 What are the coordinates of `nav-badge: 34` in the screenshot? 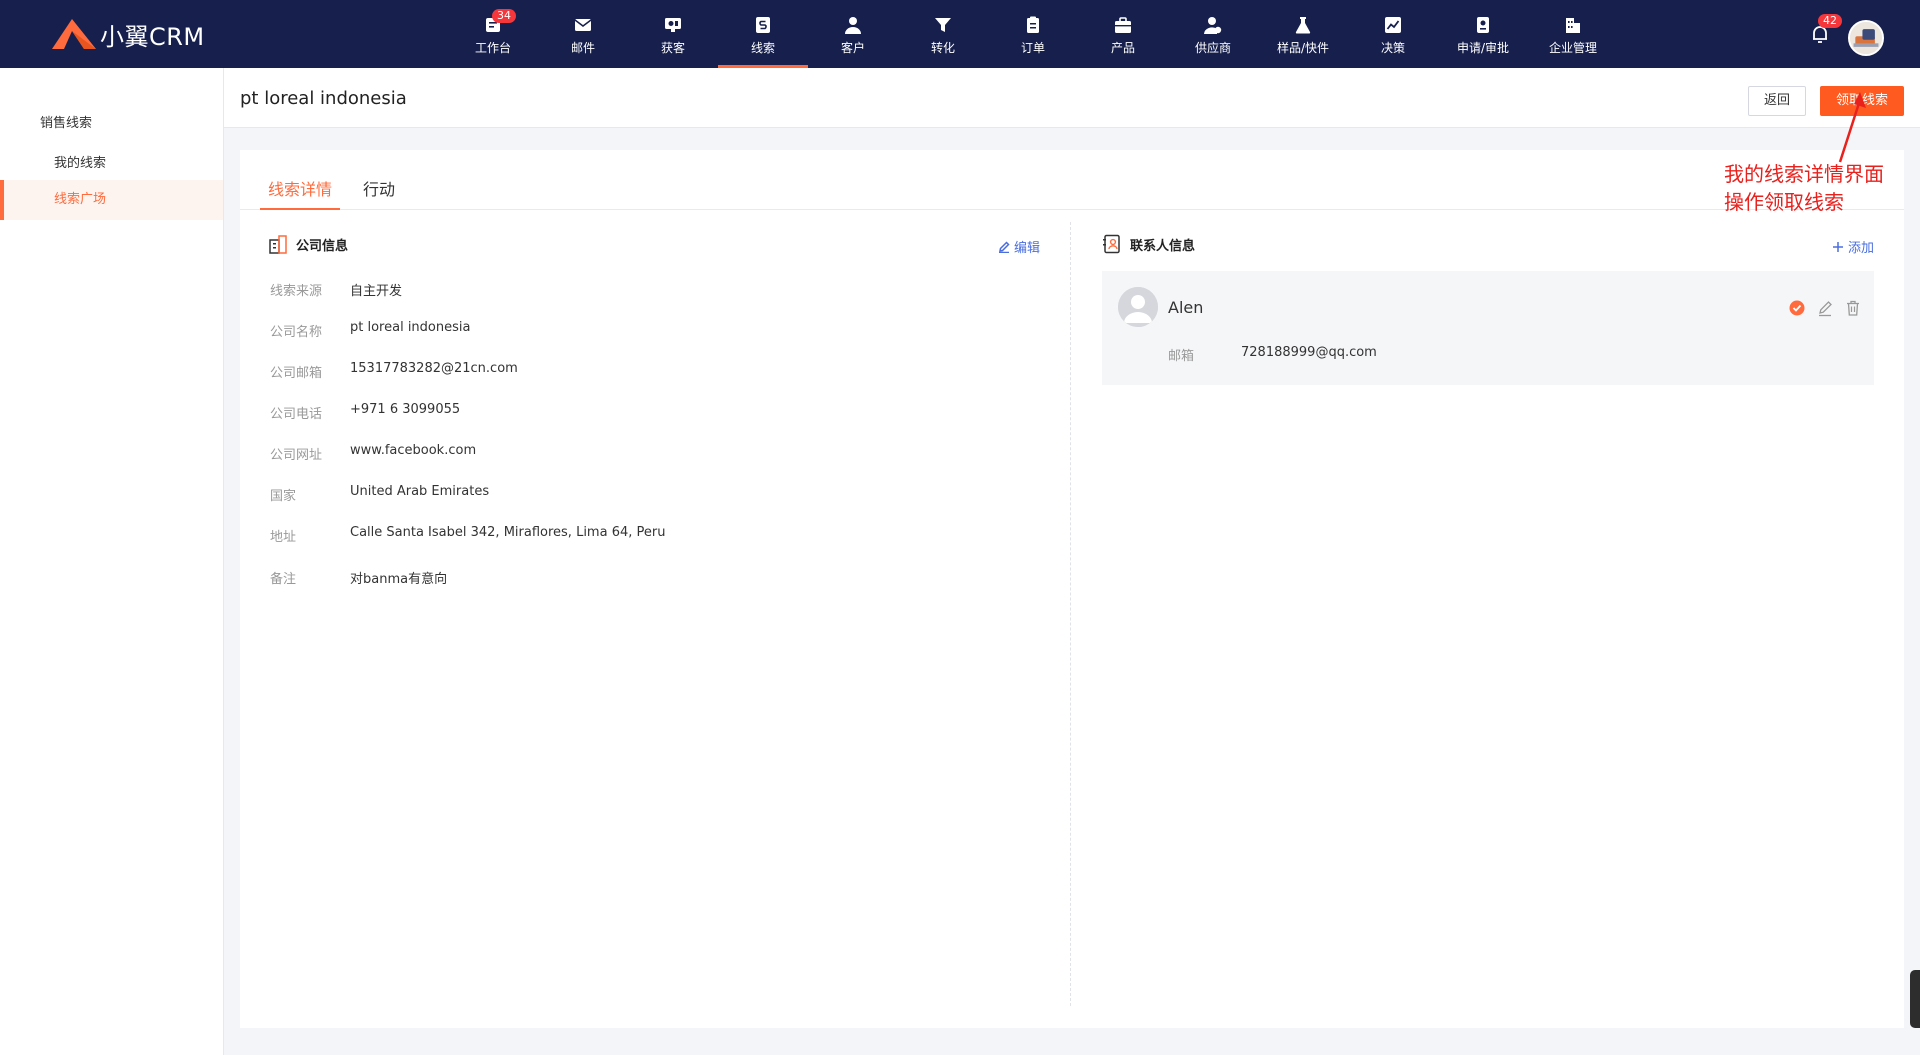 It's located at (504, 16).